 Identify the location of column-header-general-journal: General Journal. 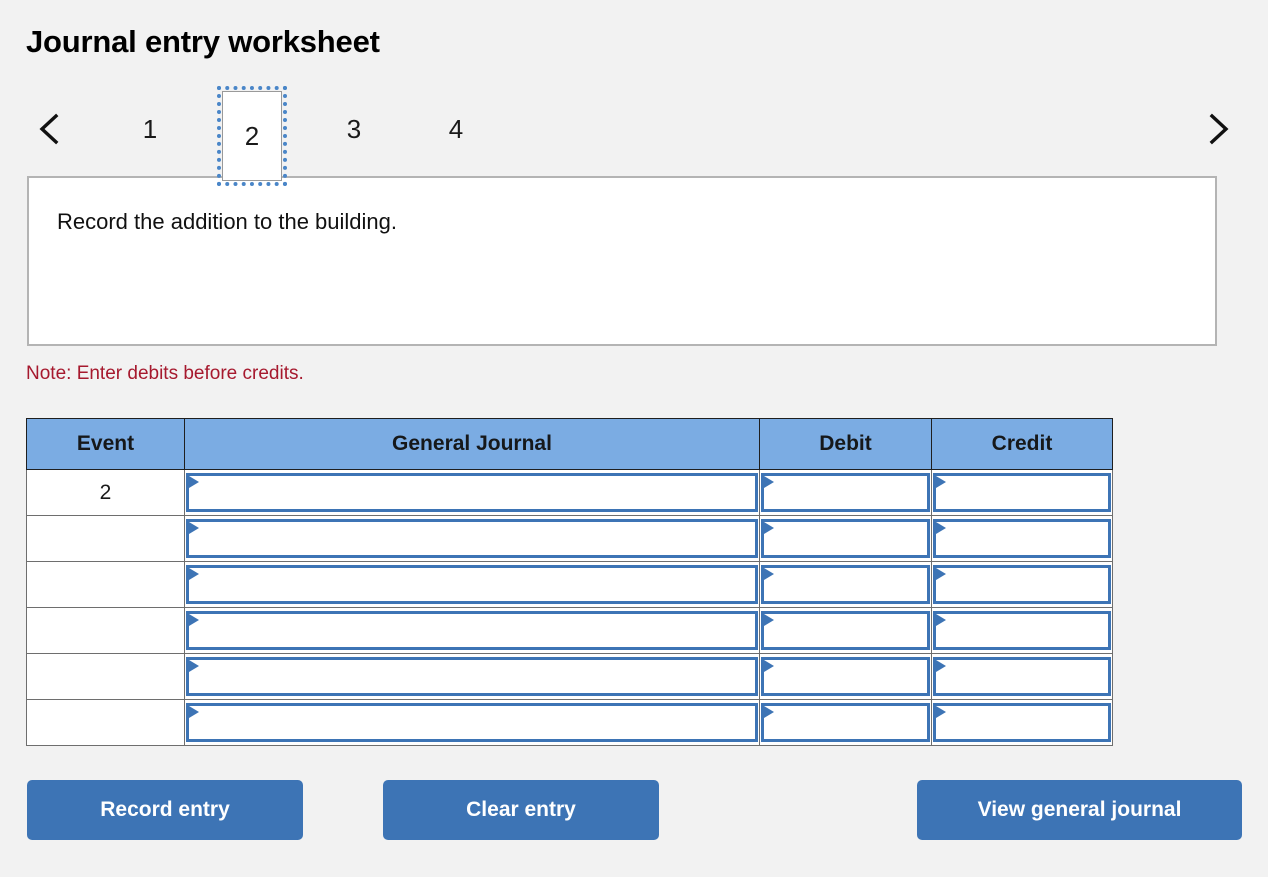
(472, 444).